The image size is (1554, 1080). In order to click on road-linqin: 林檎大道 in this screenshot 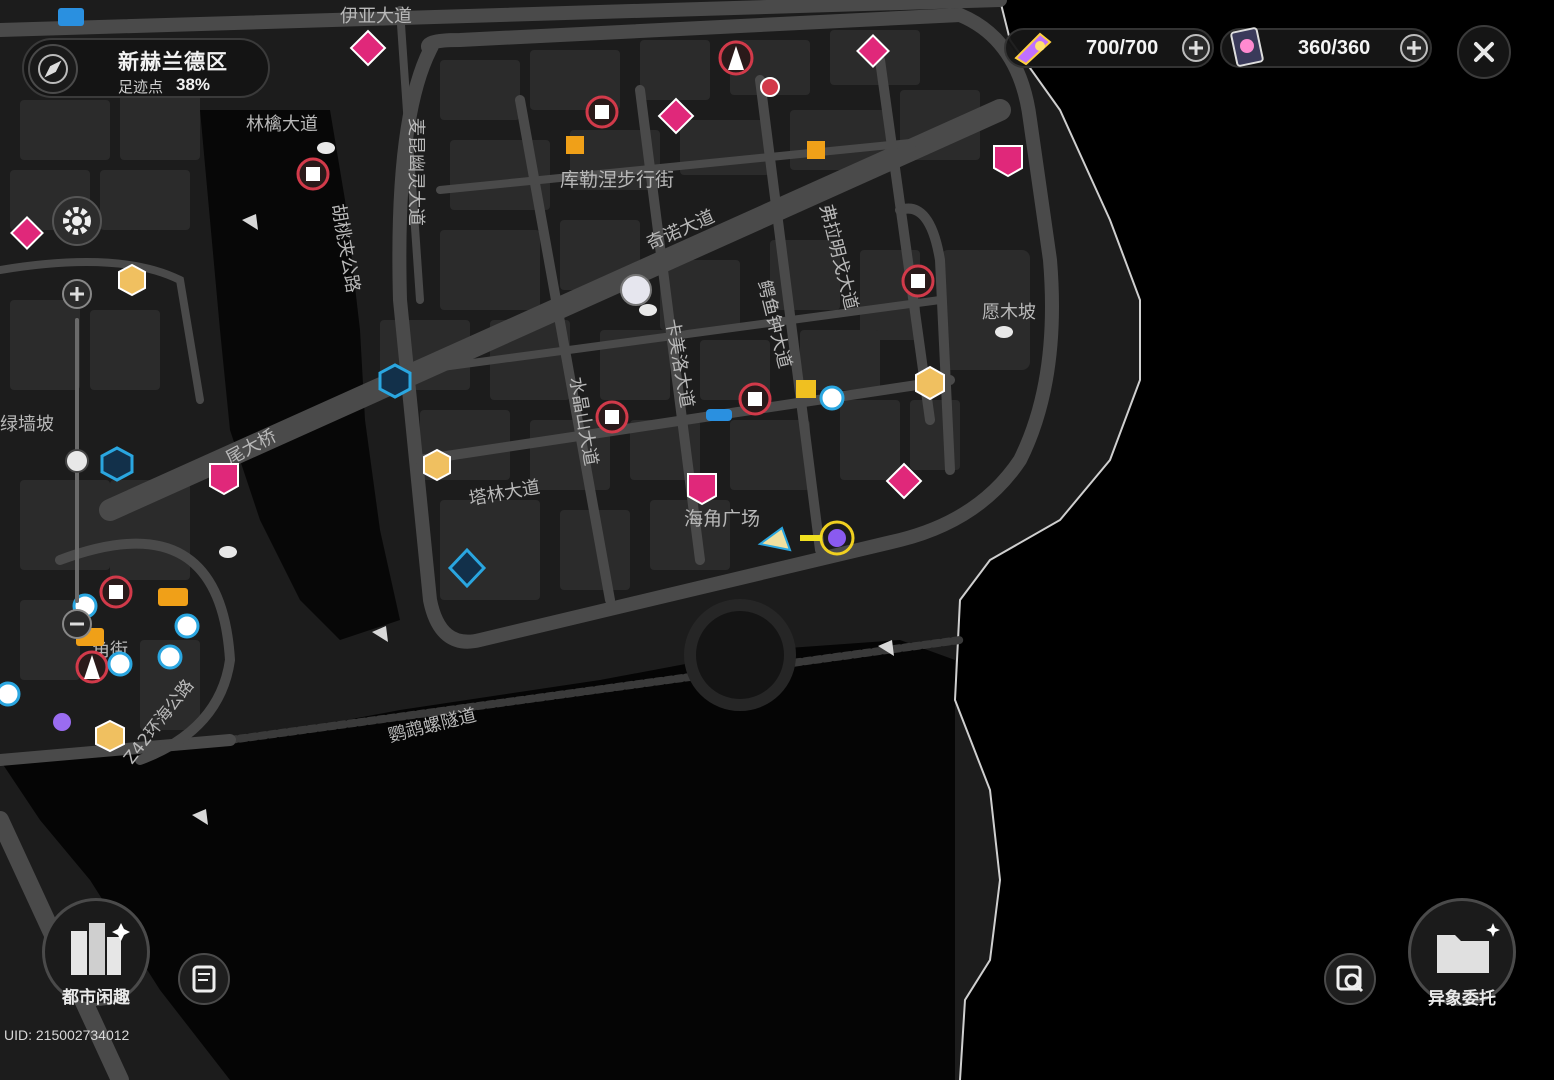, I will do `click(282, 124)`.